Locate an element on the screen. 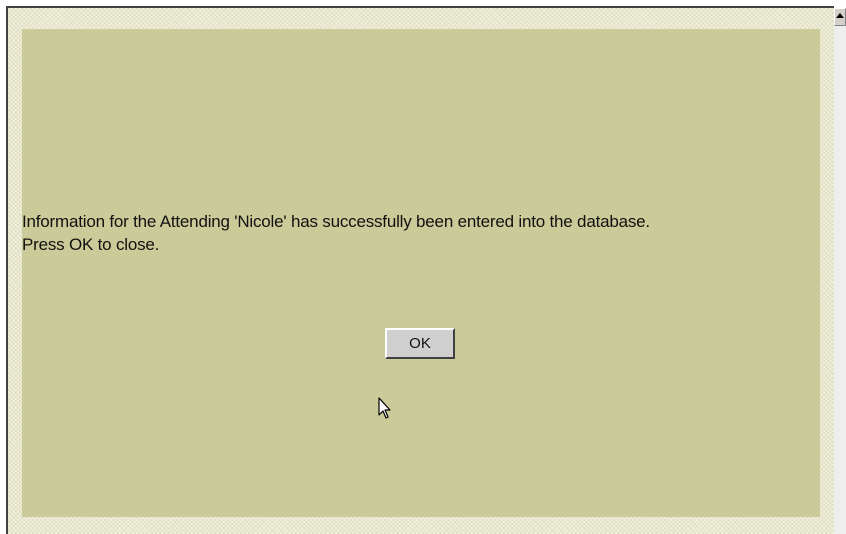 The height and width of the screenshot is (534, 846). ok-button: OK is located at coordinates (420, 343).